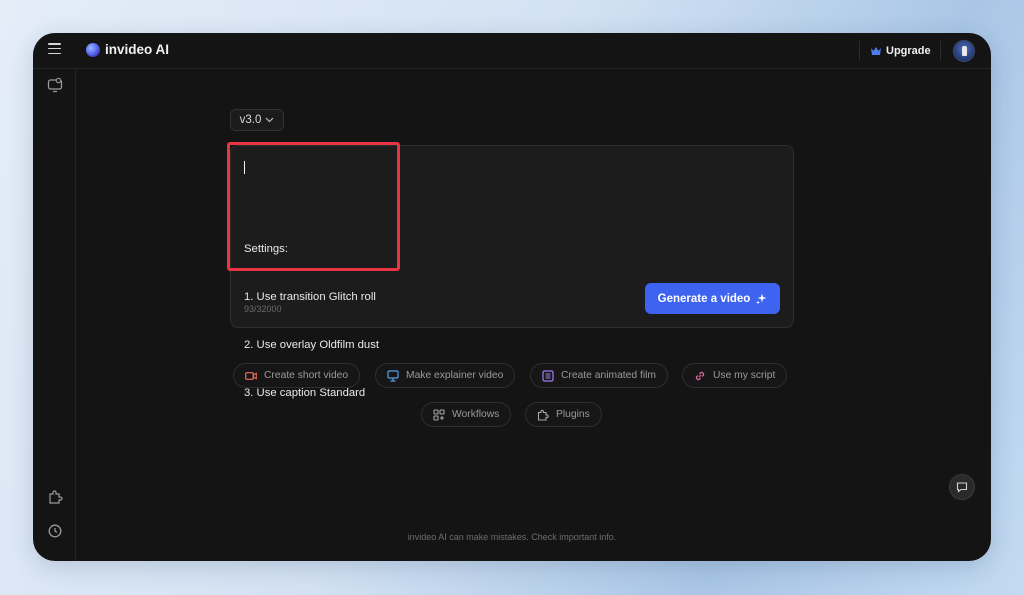 Image resolution: width=1024 pixels, height=595 pixels. I want to click on prompt-line: 1. Use transition Glitch roll, so click(310, 297).